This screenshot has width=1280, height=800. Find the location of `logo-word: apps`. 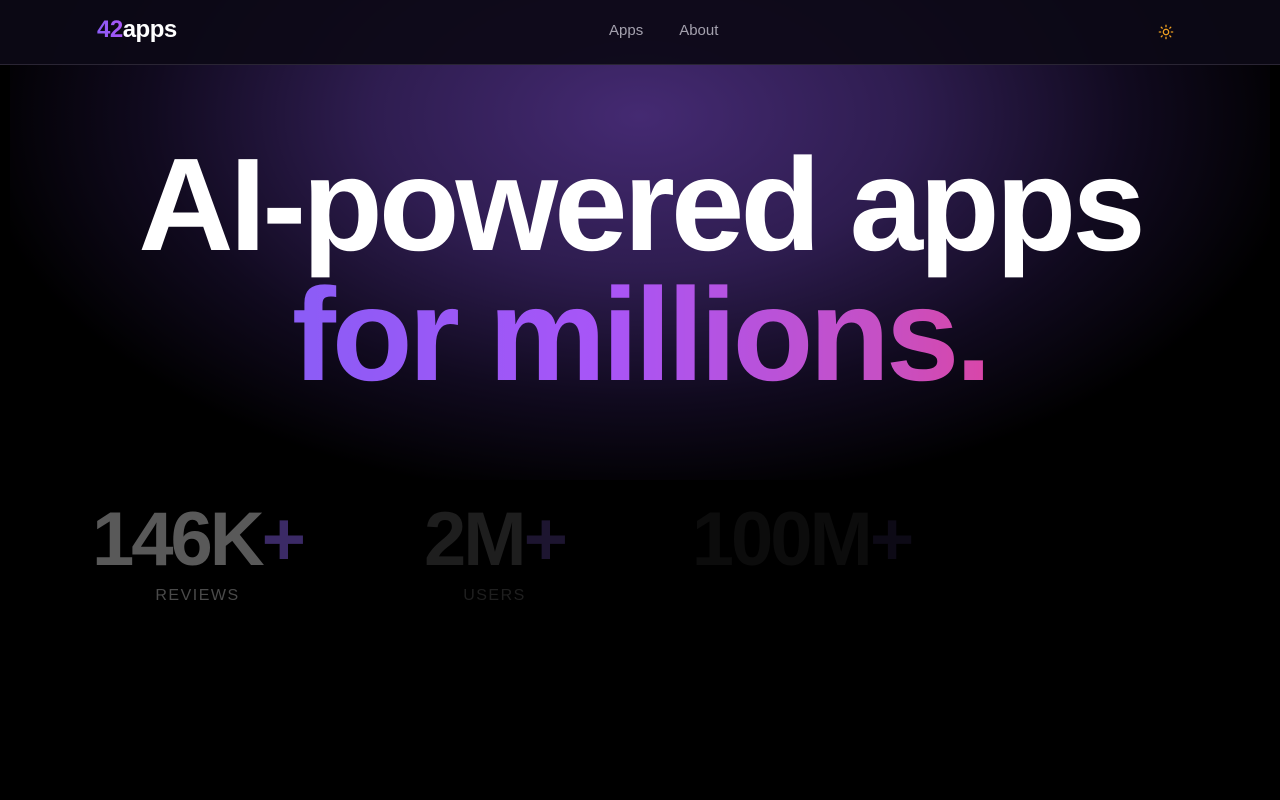

logo-word: apps is located at coordinates (150, 29).